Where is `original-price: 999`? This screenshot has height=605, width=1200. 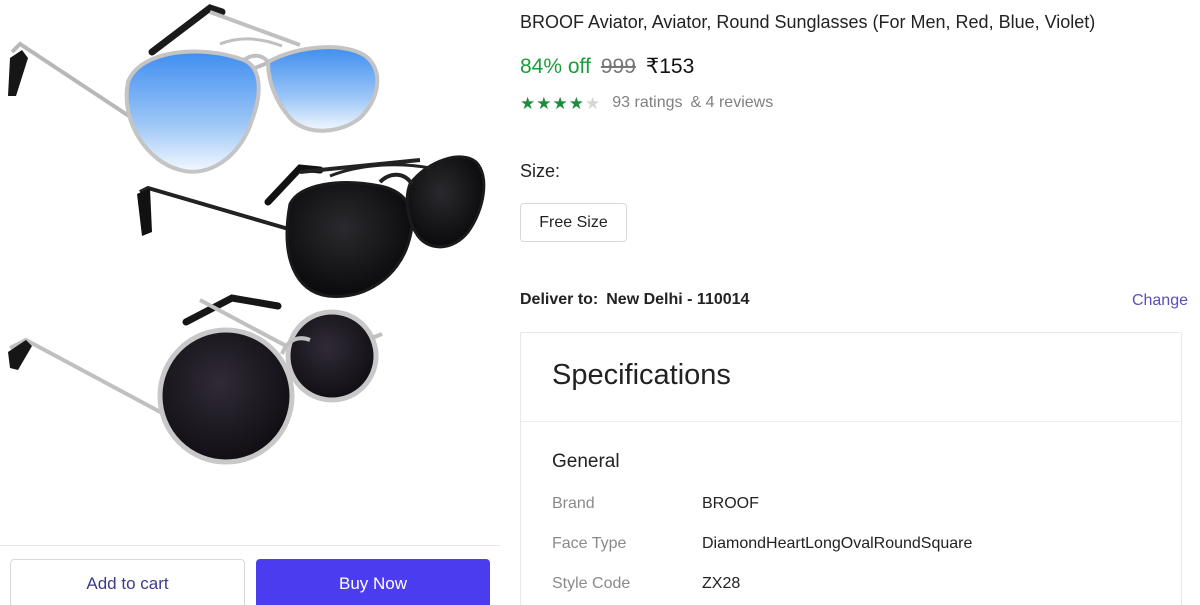
original-price: 999 is located at coordinates (618, 66).